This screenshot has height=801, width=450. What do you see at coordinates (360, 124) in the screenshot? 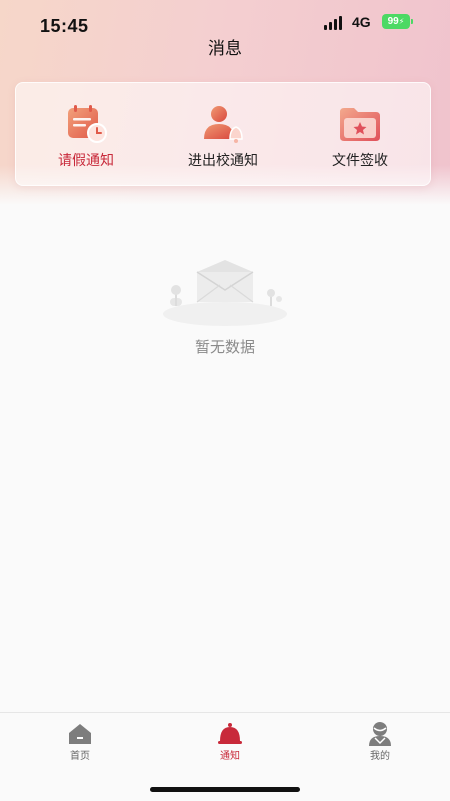
I see `folder-star-icon` at bounding box center [360, 124].